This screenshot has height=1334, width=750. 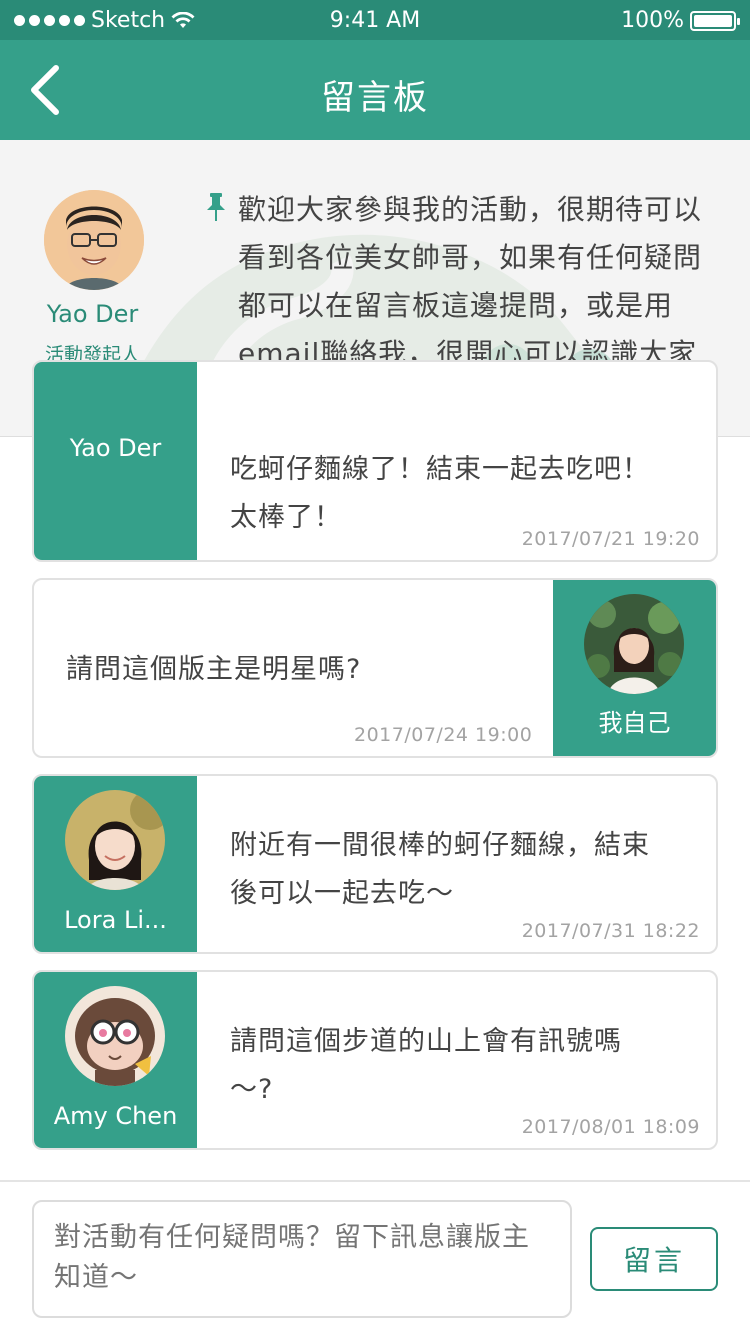 I want to click on message-author-panel: Yao Der, so click(x=115, y=461).